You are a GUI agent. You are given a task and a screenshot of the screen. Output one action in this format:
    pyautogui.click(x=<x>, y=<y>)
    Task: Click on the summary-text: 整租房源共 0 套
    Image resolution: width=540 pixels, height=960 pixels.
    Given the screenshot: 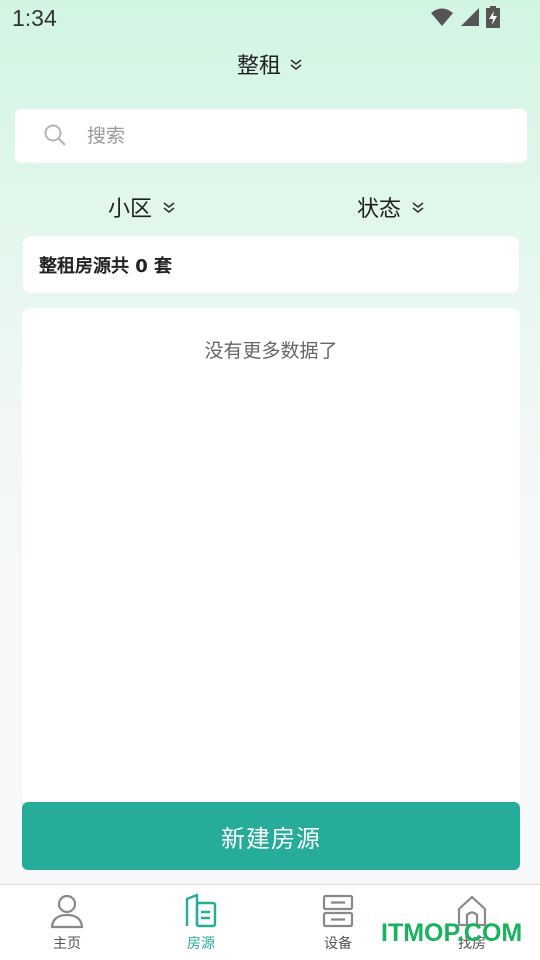 What is the action you would take?
    pyautogui.click(x=106, y=266)
    